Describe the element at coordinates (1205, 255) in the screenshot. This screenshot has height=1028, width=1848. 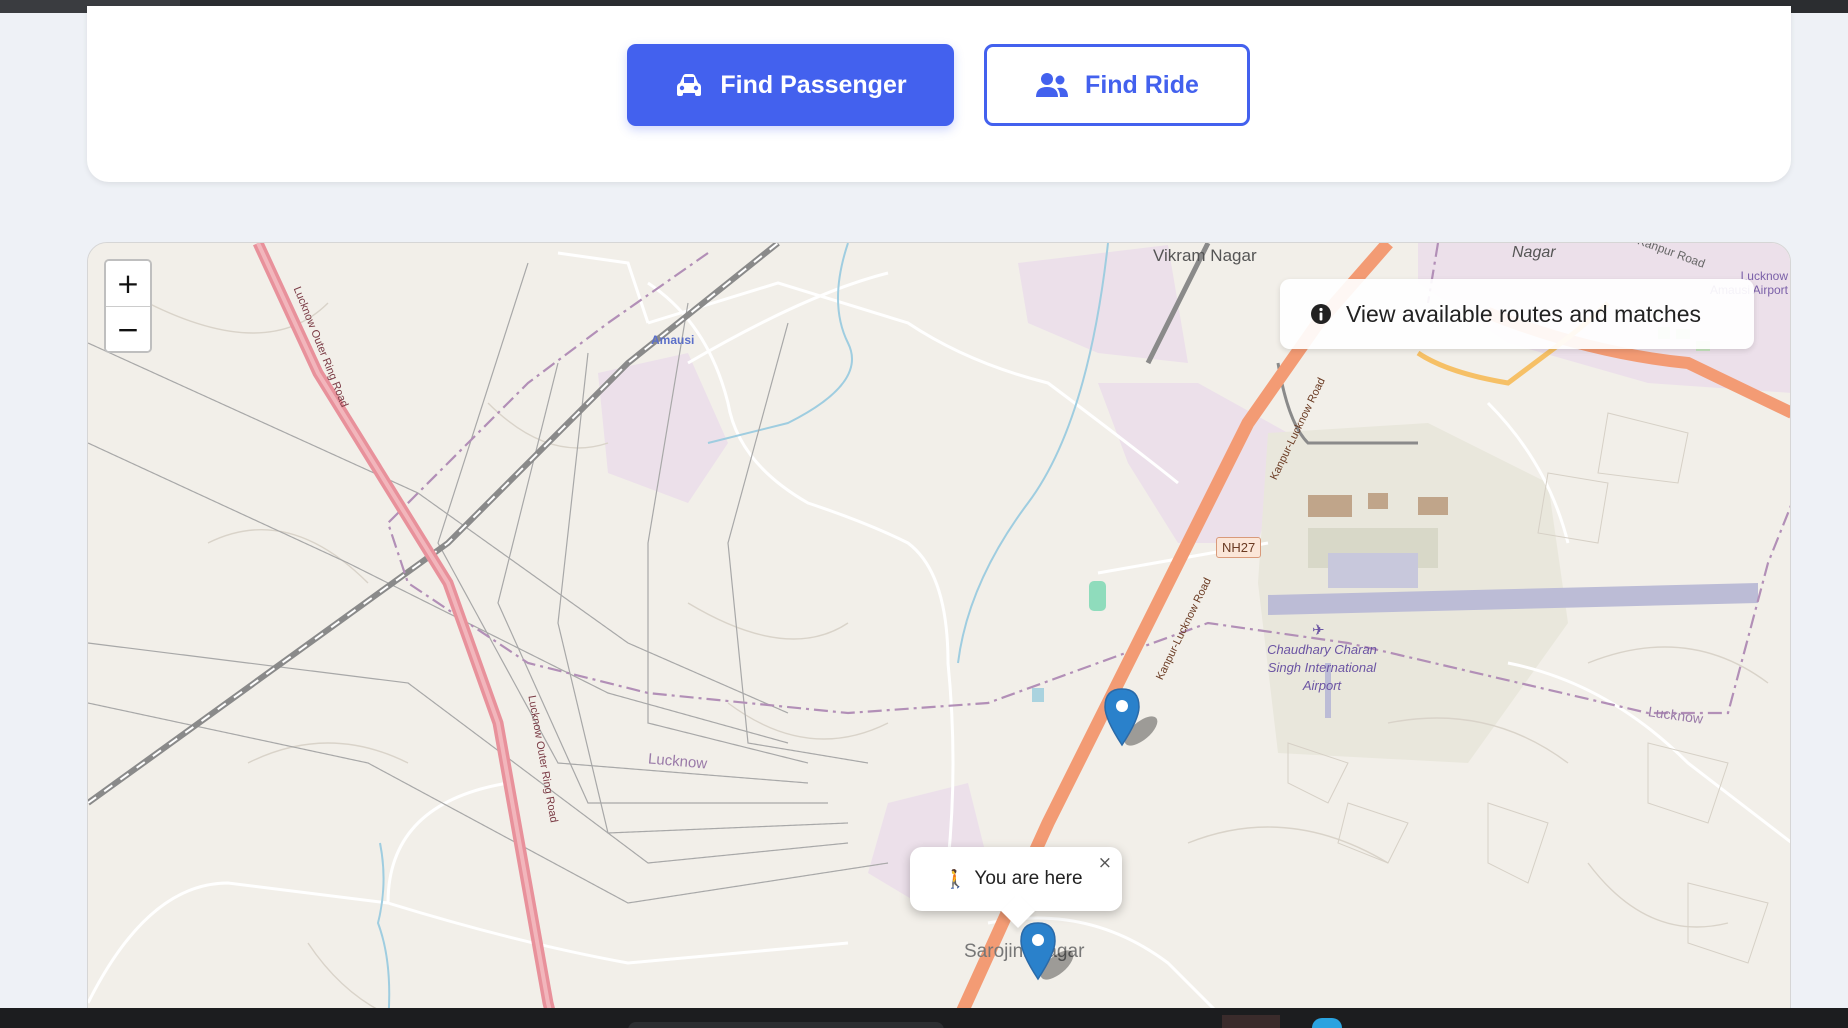
I see `map-label-vikram-nagar: Vikram Nagar` at that location.